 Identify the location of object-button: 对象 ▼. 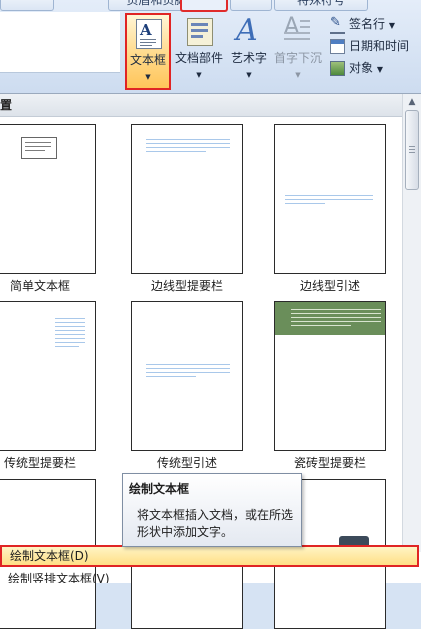
(375, 68).